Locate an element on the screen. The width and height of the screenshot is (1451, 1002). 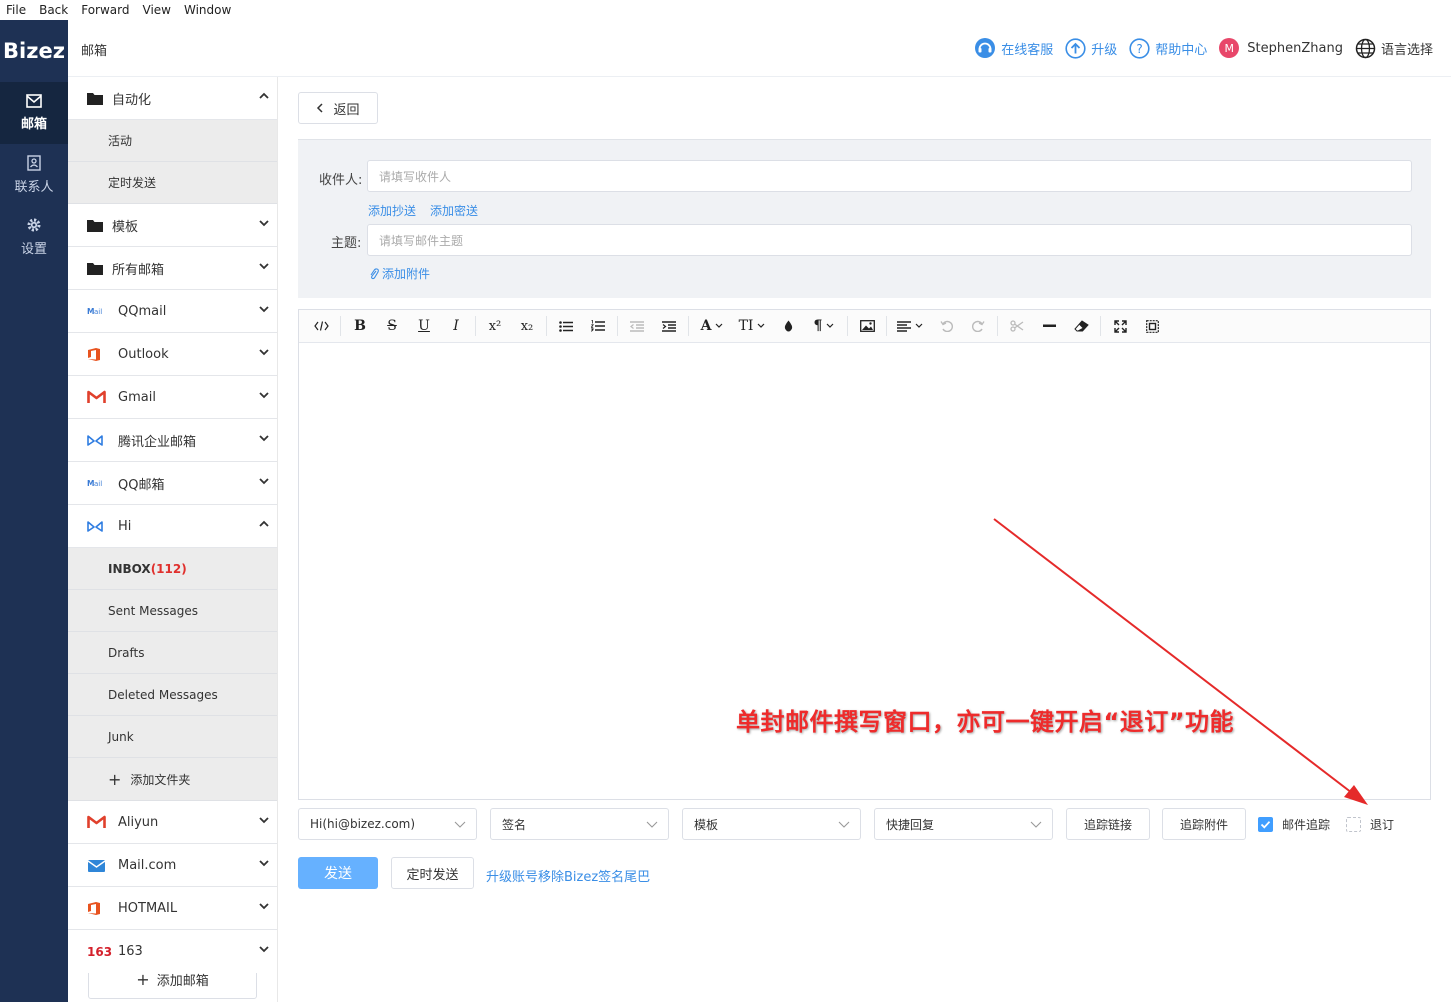
ink-drop-icon is located at coordinates (788, 326).